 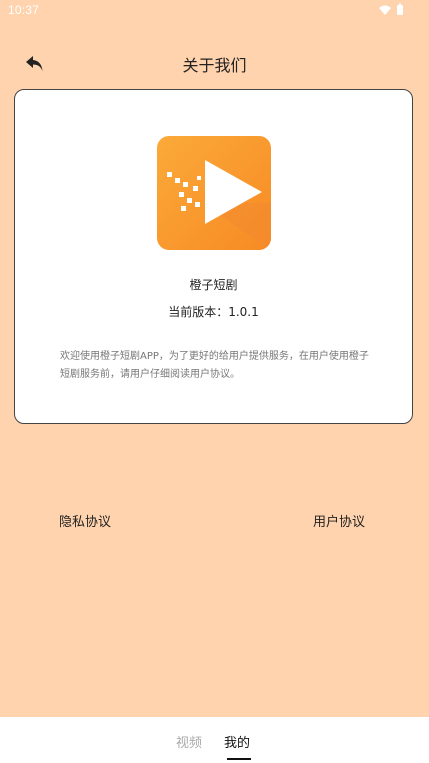 I want to click on battery-icon, so click(x=400, y=9).